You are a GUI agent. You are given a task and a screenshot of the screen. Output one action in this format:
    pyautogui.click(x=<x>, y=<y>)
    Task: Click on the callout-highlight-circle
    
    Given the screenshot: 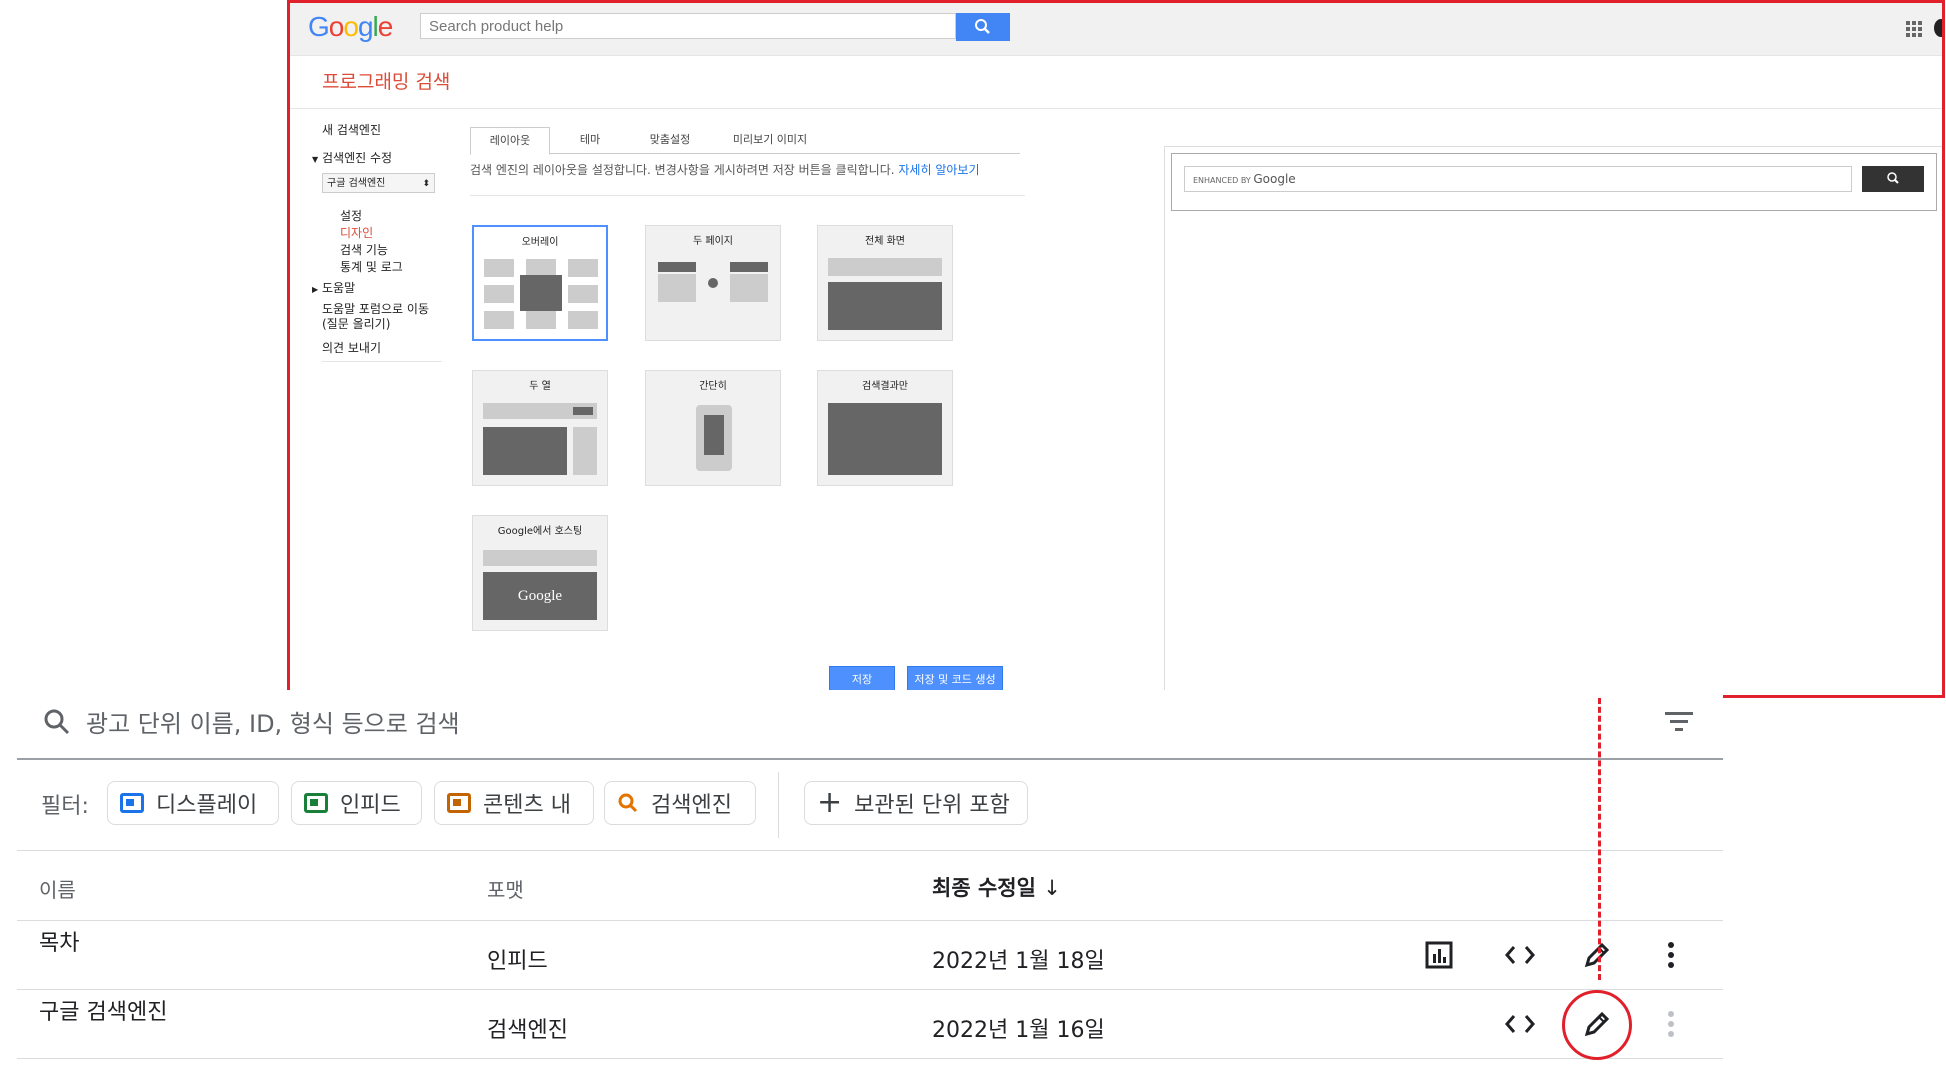 What is the action you would take?
    pyautogui.click(x=1597, y=1025)
    